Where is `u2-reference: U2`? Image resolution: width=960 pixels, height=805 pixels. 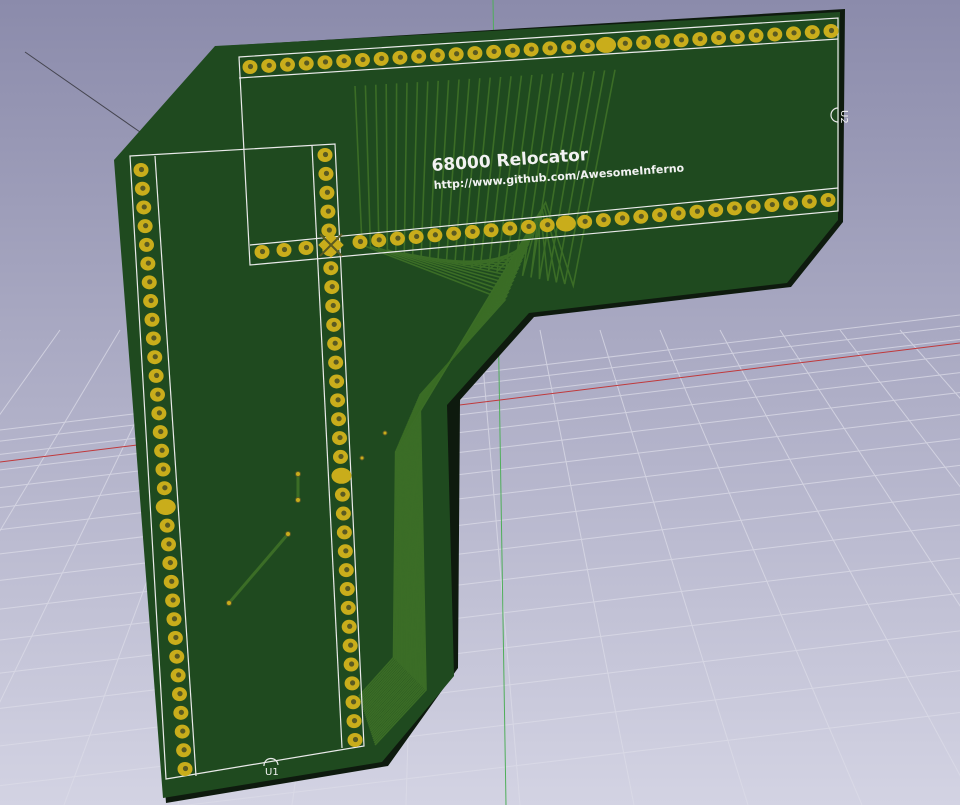
u2-reference: U2 is located at coordinates (843, 117).